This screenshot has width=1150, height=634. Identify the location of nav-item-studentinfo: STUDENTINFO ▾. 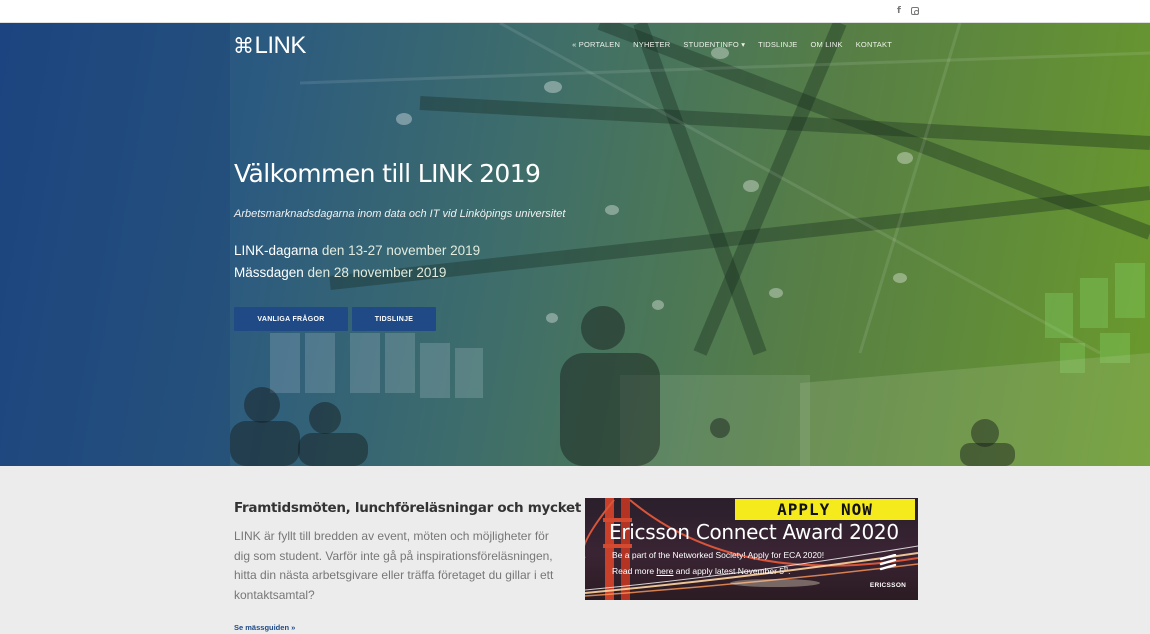
(714, 44).